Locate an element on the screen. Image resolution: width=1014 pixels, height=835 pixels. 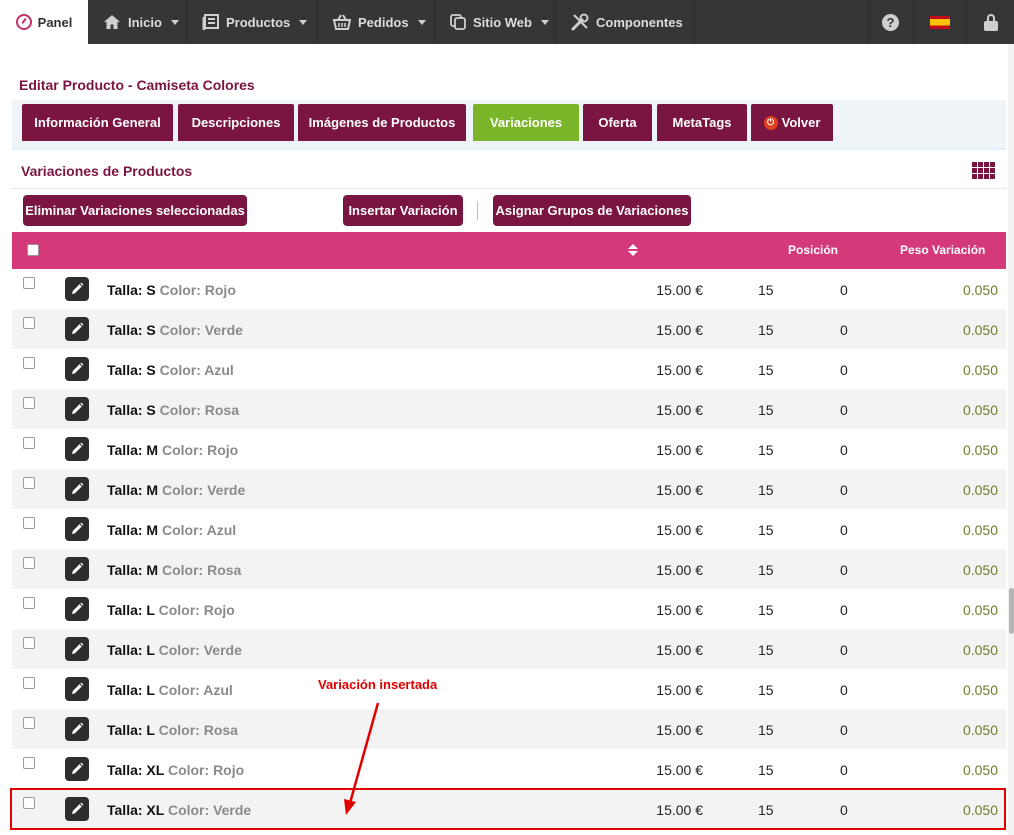
annotation-arrow-icon is located at coordinates (362, 758).